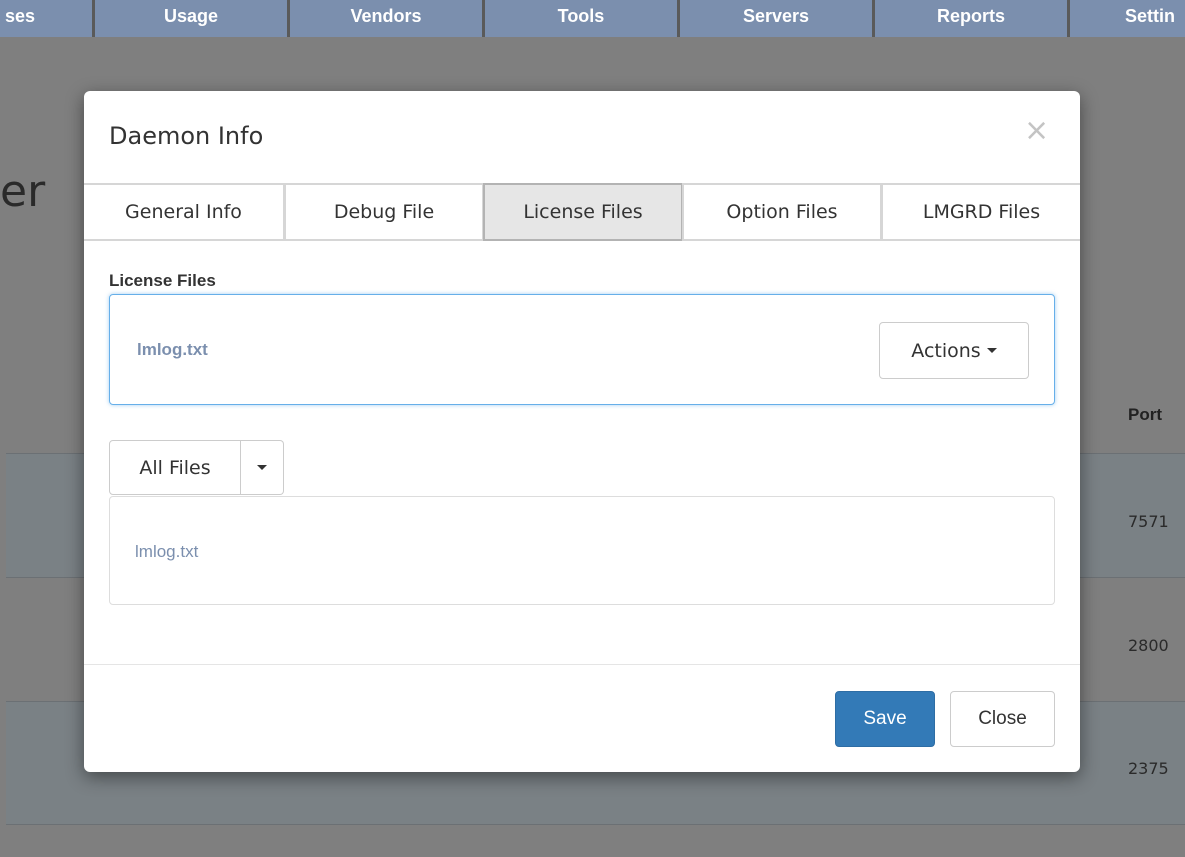 The width and height of the screenshot is (1185, 857). I want to click on file-filter-dropdown: All Files, so click(196, 467).